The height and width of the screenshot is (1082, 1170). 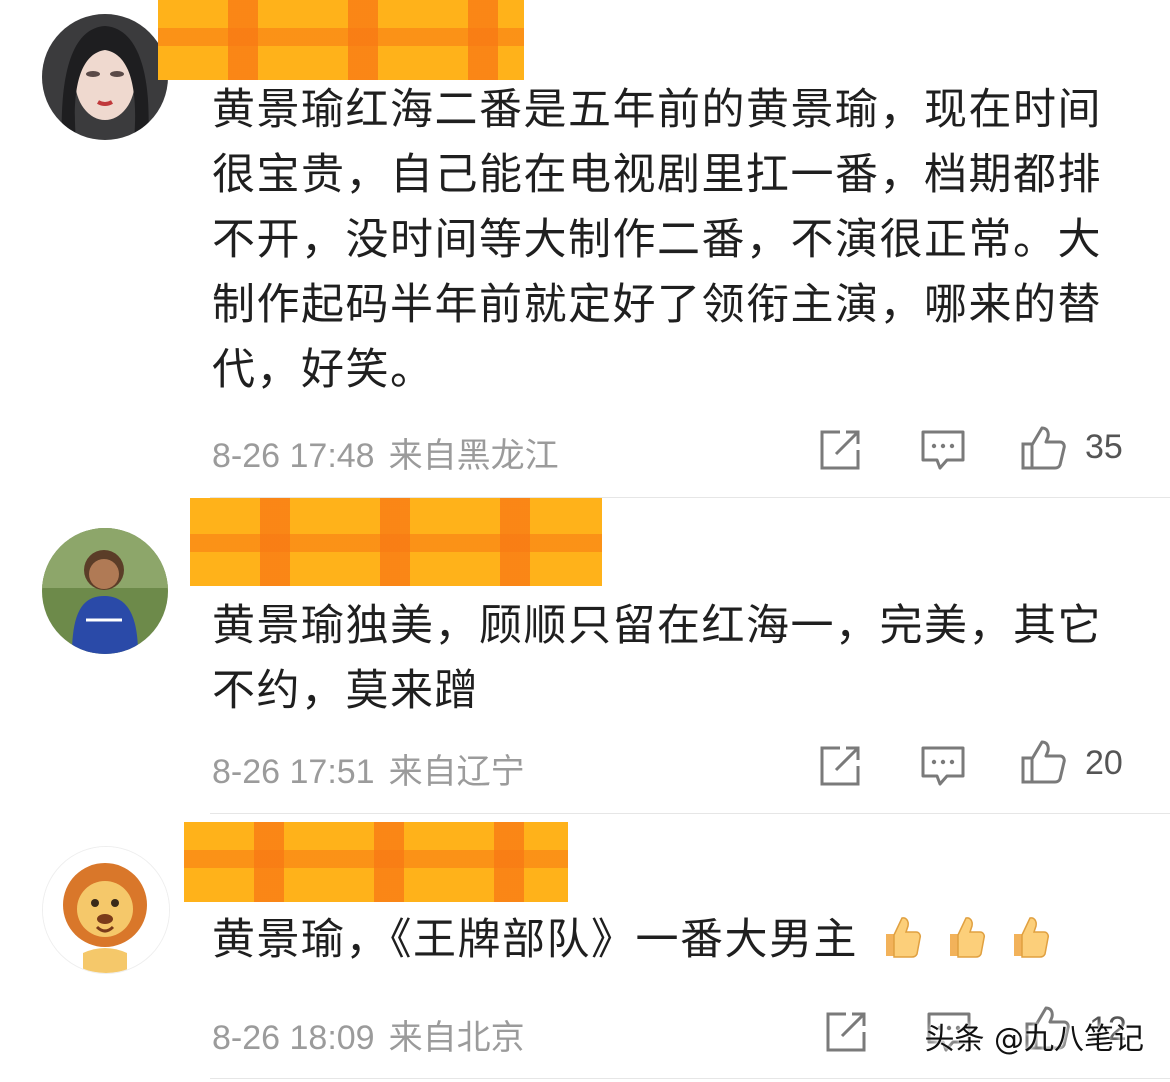 What do you see at coordinates (1034, 1039) in the screenshot?
I see `watermark: 头条 @九八笔记` at bounding box center [1034, 1039].